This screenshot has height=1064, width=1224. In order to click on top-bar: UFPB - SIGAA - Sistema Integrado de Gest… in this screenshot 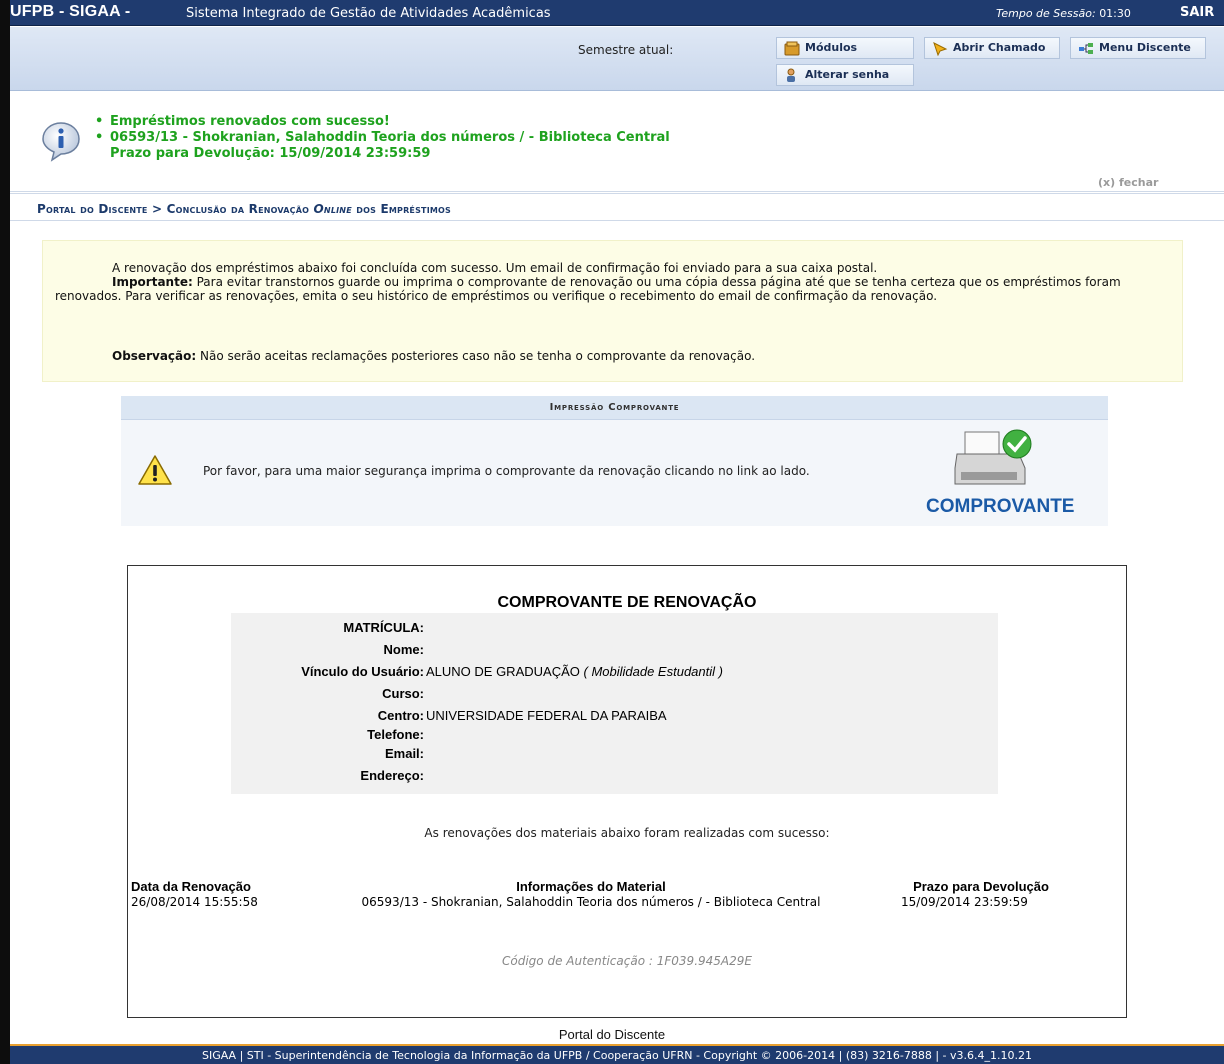, I will do `click(617, 13)`.